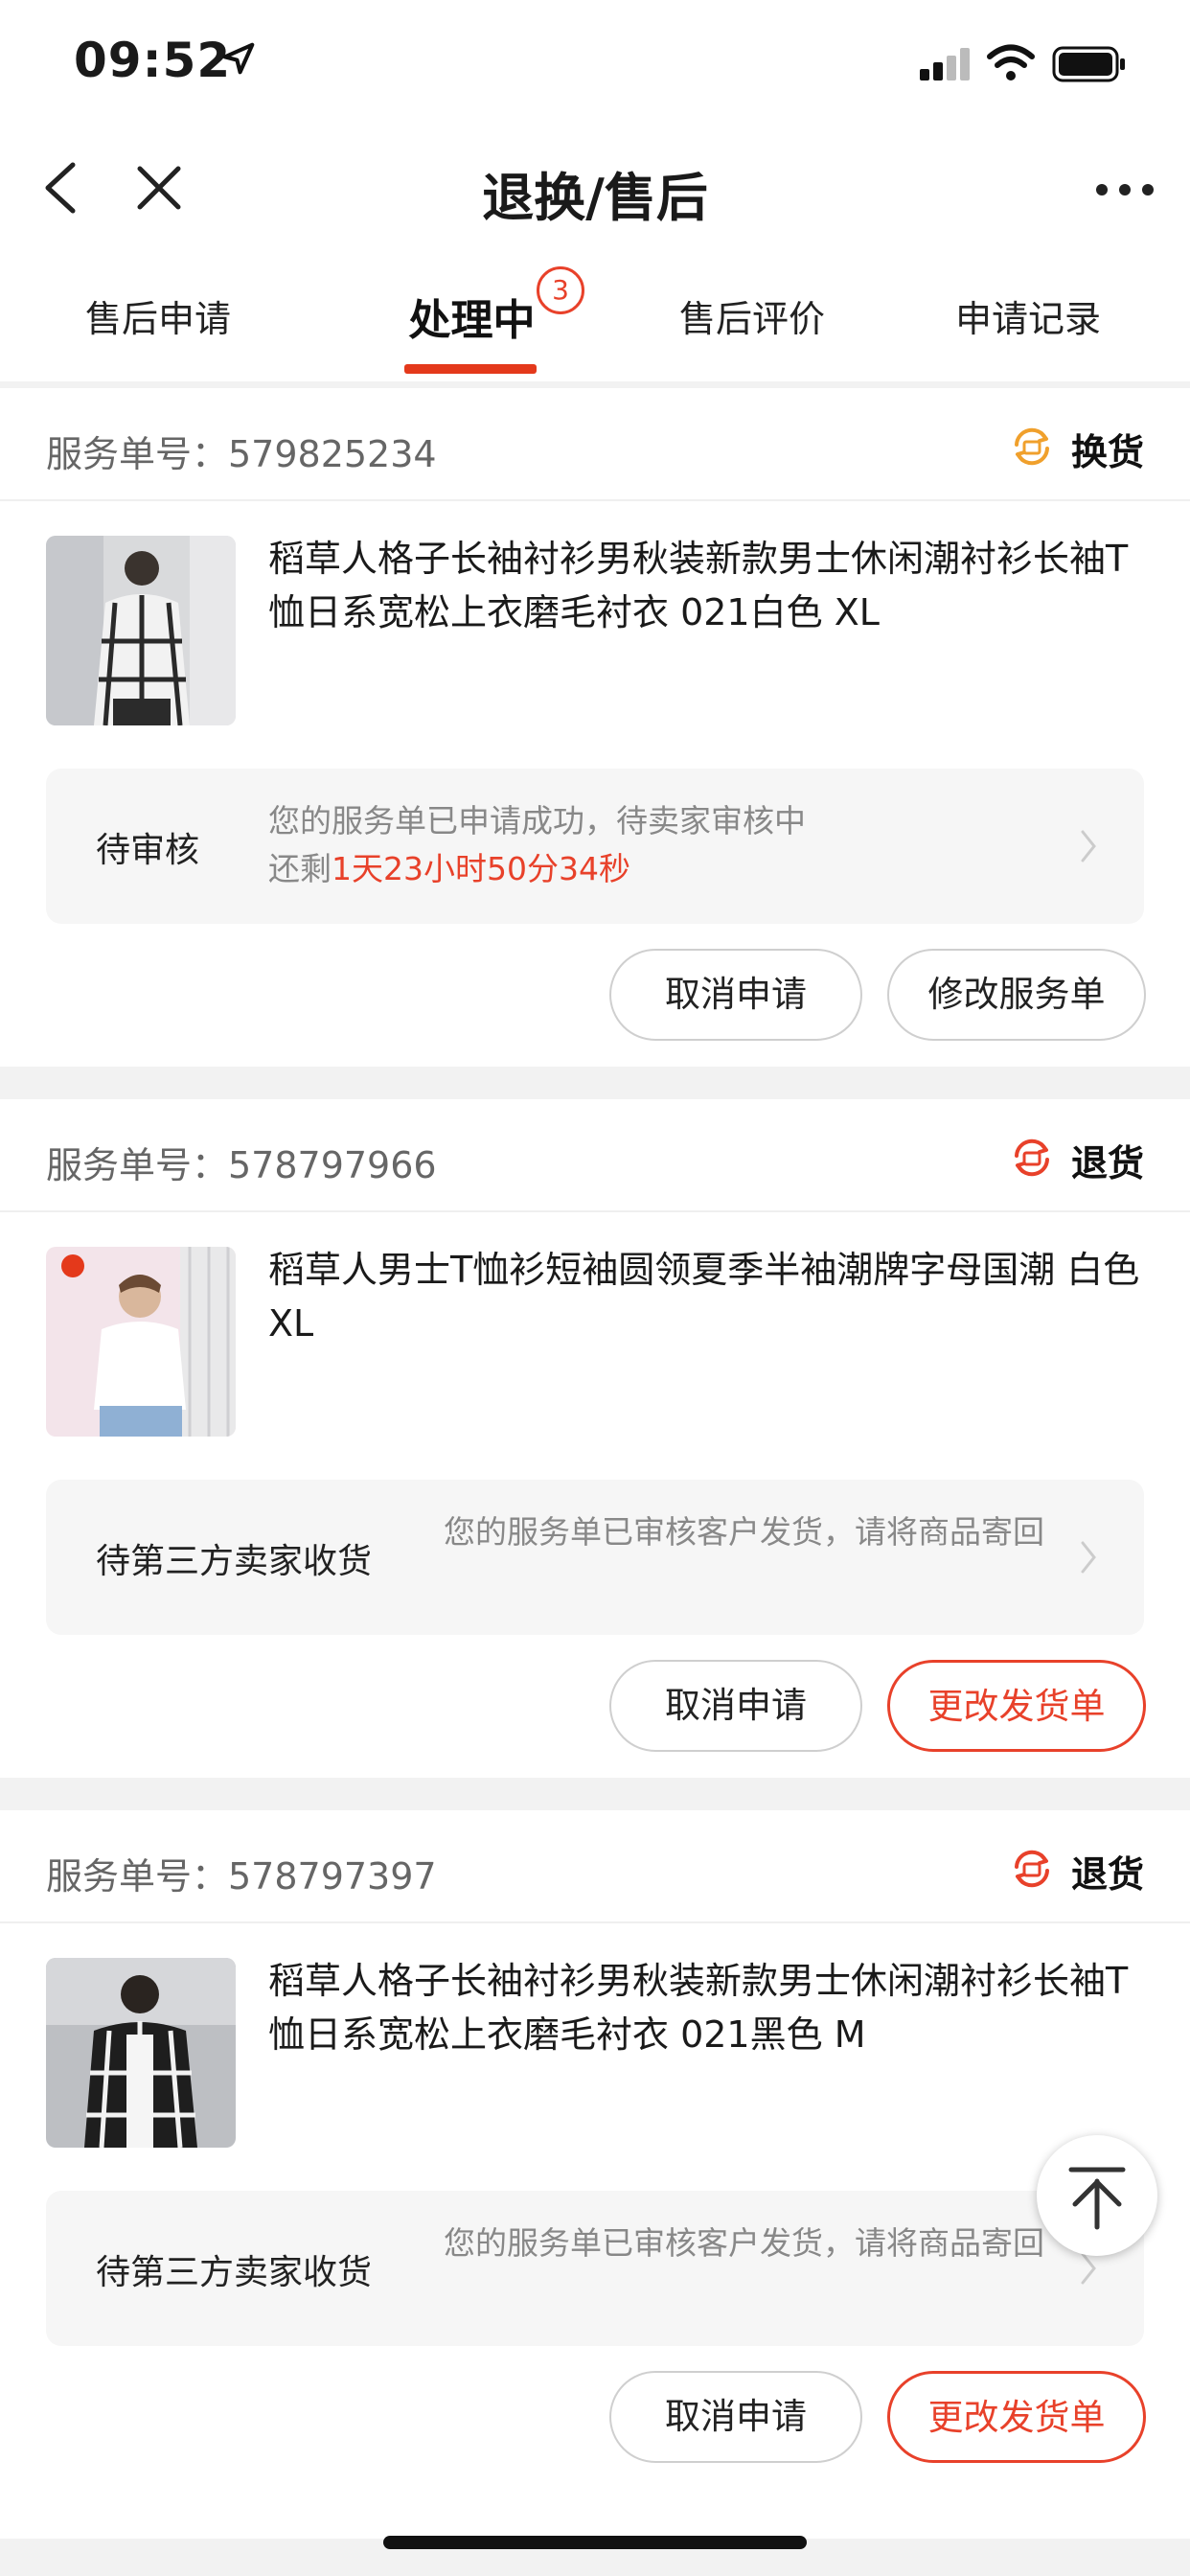 This screenshot has width=1190, height=2576. Describe the element at coordinates (1016, 995) in the screenshot. I see `modify-service-order-button: 修改服务单` at that location.